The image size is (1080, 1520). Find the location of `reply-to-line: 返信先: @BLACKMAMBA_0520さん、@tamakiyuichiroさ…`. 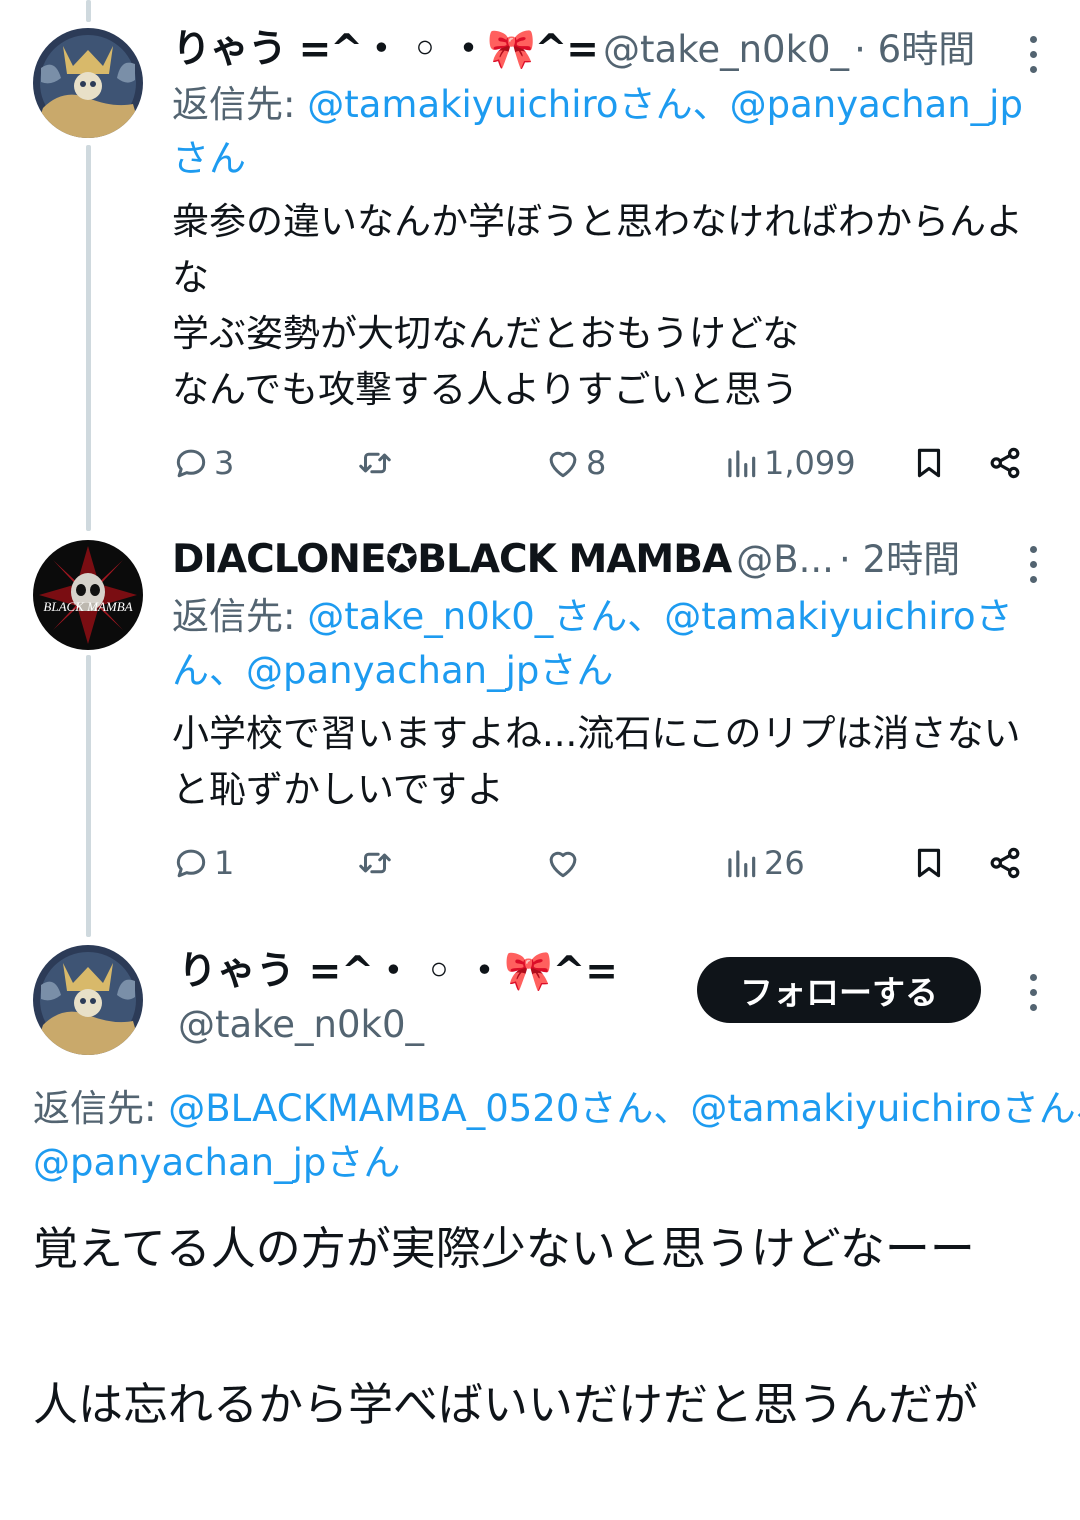

reply-to-line: 返信先: @BLACKMAMBA_0520さん、@tamakiyuichiroさ… is located at coordinates (556, 1109).